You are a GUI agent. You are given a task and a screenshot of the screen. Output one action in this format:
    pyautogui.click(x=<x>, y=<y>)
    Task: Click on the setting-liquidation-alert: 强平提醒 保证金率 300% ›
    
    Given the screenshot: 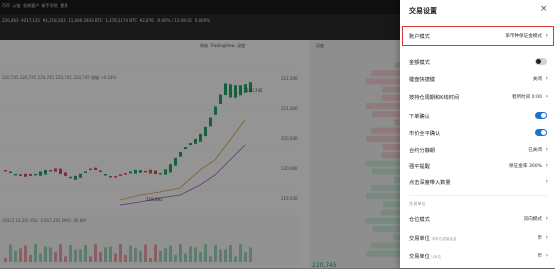 What is the action you would take?
    pyautogui.click(x=477, y=167)
    